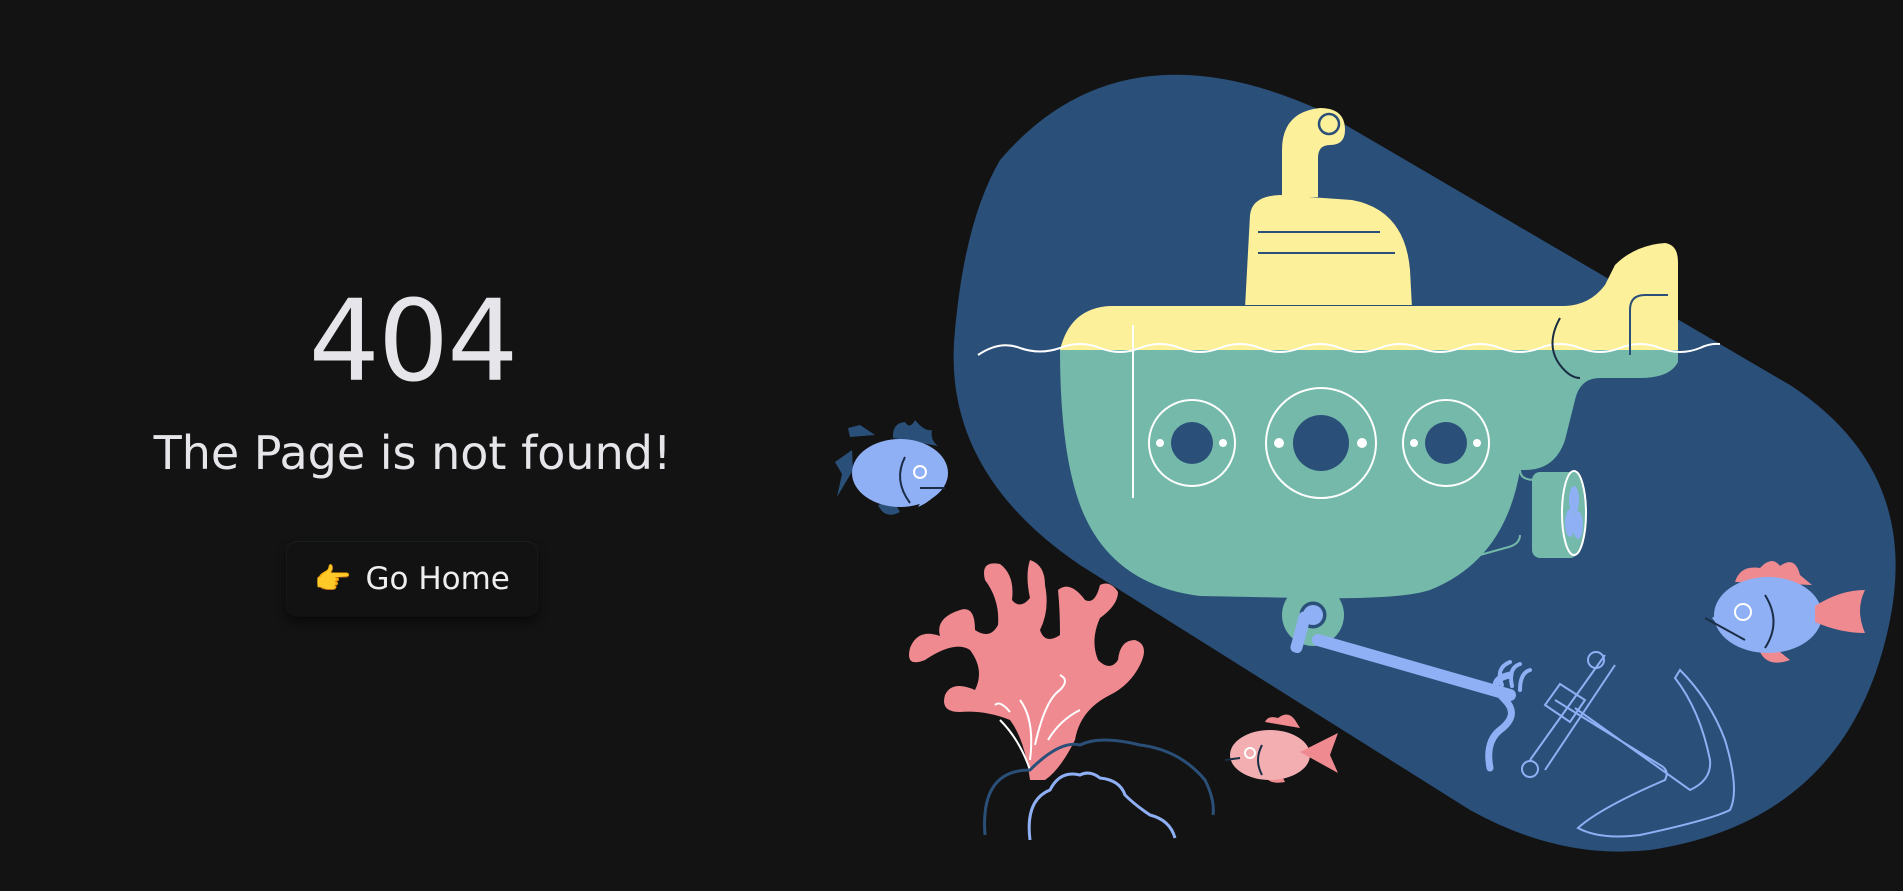 The width and height of the screenshot is (1903, 891). Describe the element at coordinates (1026, 670) in the screenshot. I see `coral` at that location.